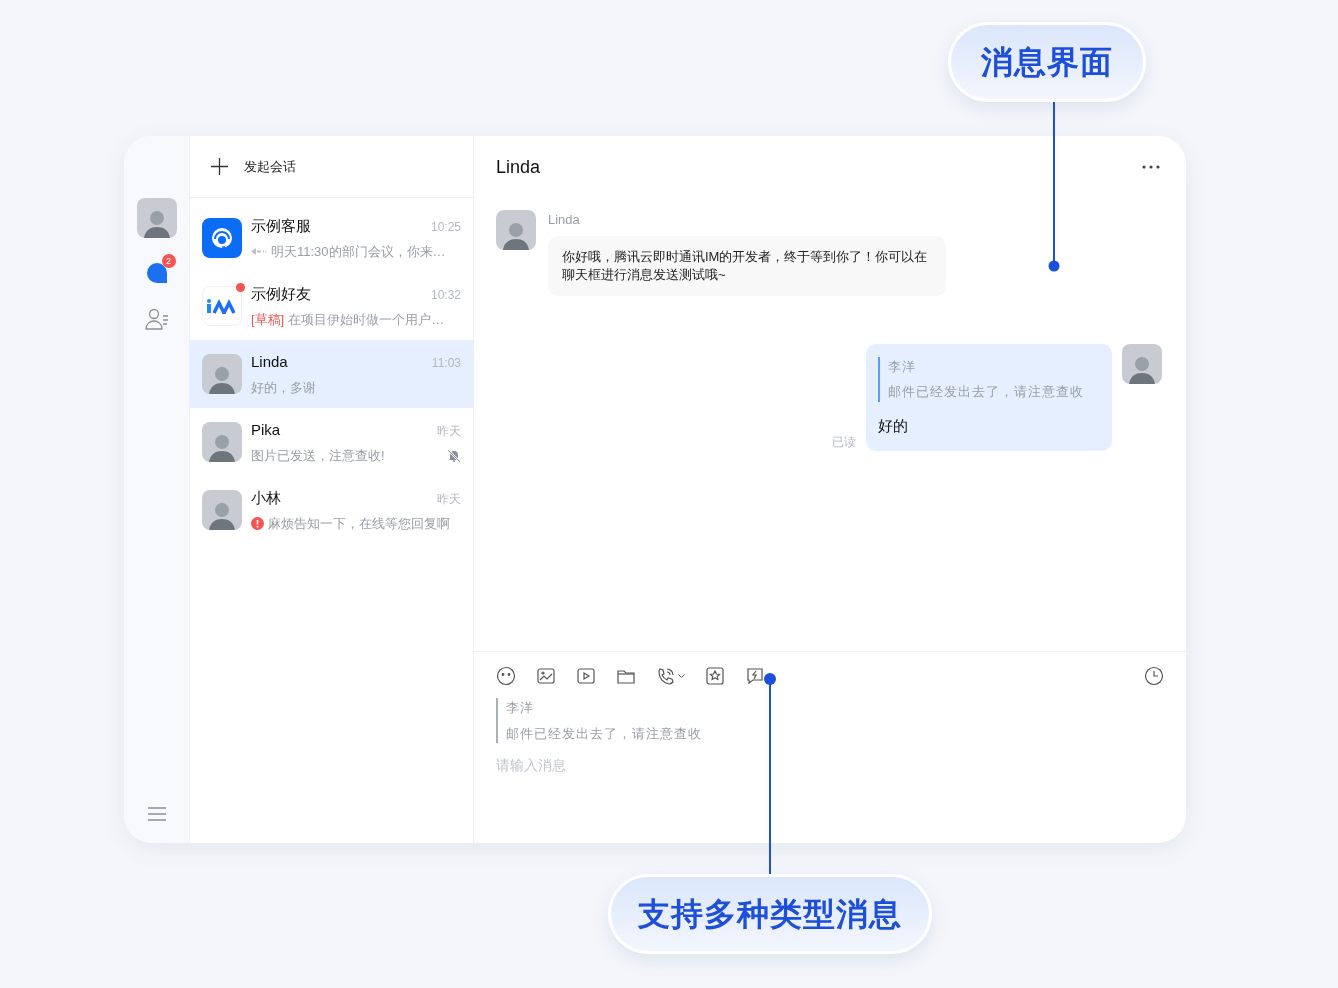 The height and width of the screenshot is (988, 1338). What do you see at coordinates (1047, 62) in the screenshot?
I see `callout-label: 消息界面` at bounding box center [1047, 62].